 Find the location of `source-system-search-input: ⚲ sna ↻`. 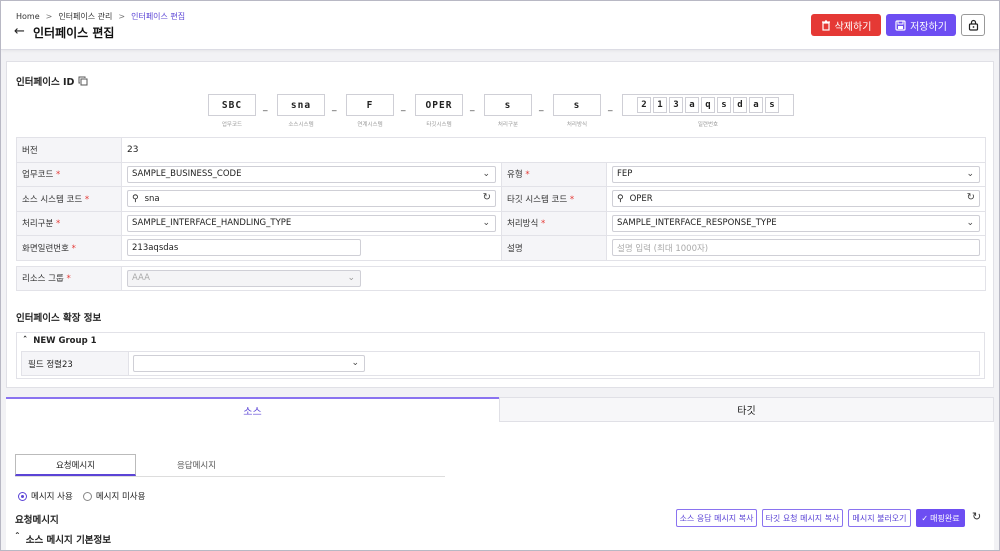

source-system-search-input: ⚲ sna ↻ is located at coordinates (311, 199).